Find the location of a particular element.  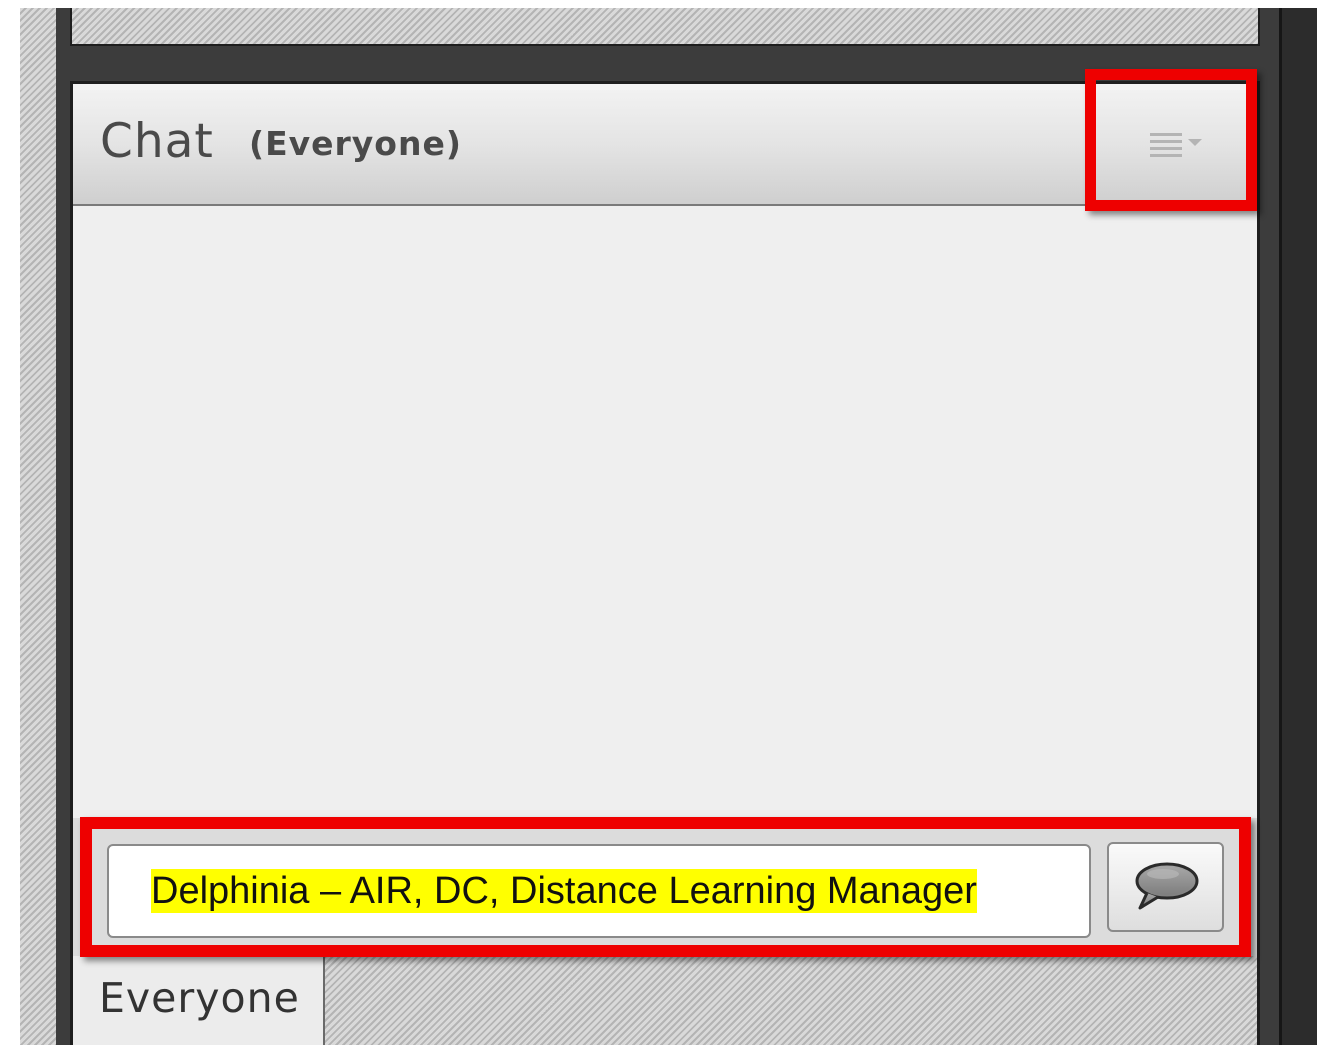

chat-title: Chat is located at coordinates (157, 141).